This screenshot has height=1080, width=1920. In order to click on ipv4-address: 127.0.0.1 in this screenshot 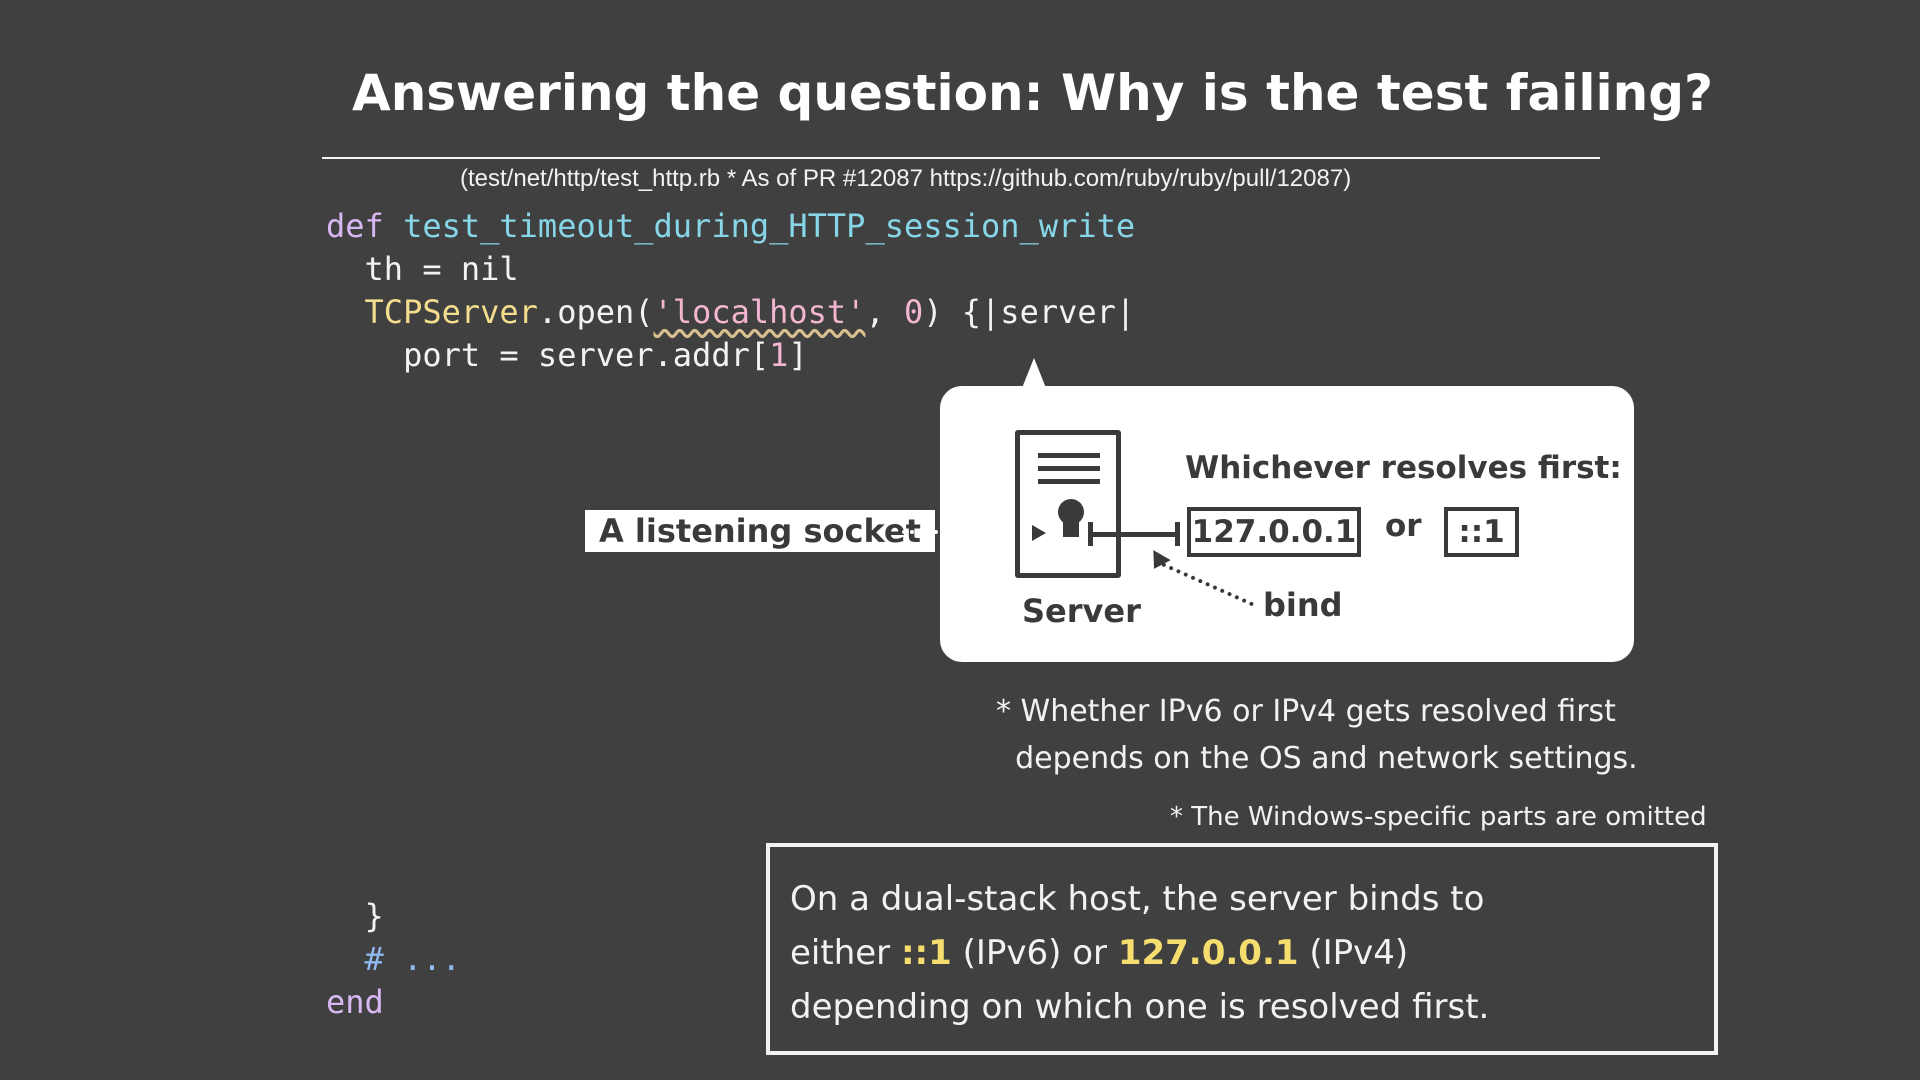, I will do `click(1274, 532)`.